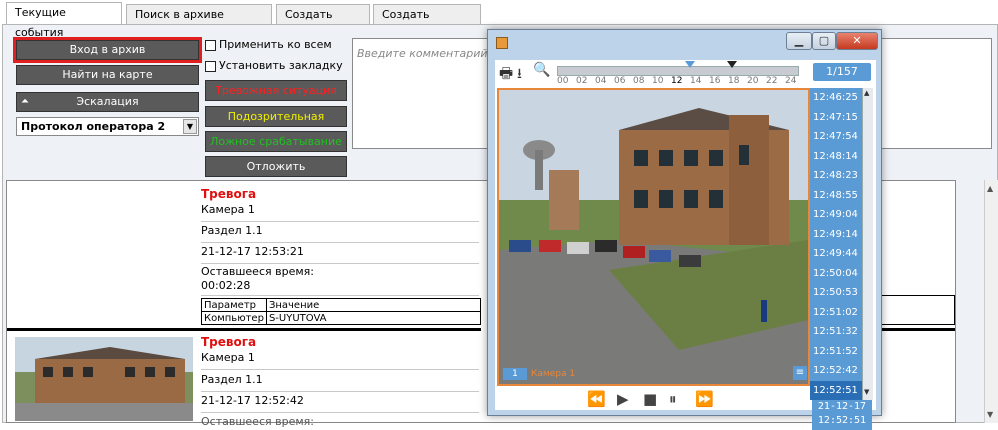  What do you see at coordinates (199, 22) in the screenshot?
I see `tab-archive-search: Поиск в архиве событий` at bounding box center [199, 22].